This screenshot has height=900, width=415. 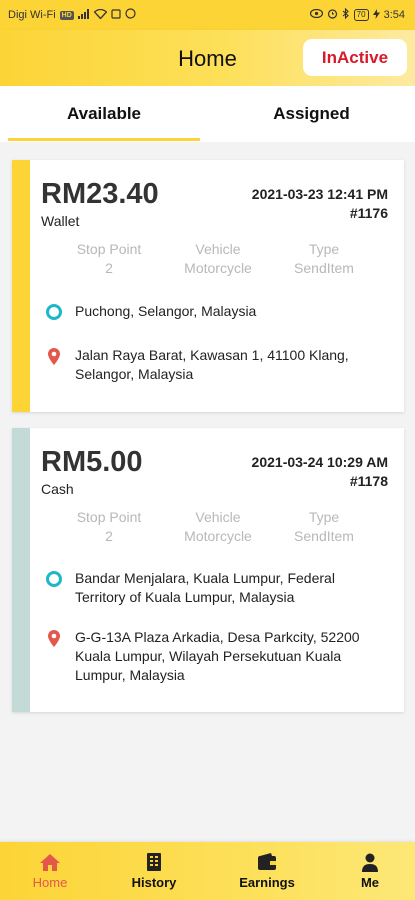 What do you see at coordinates (319, 194) in the screenshot?
I see `order-datetime: 2021-03-23 12:41 PM` at bounding box center [319, 194].